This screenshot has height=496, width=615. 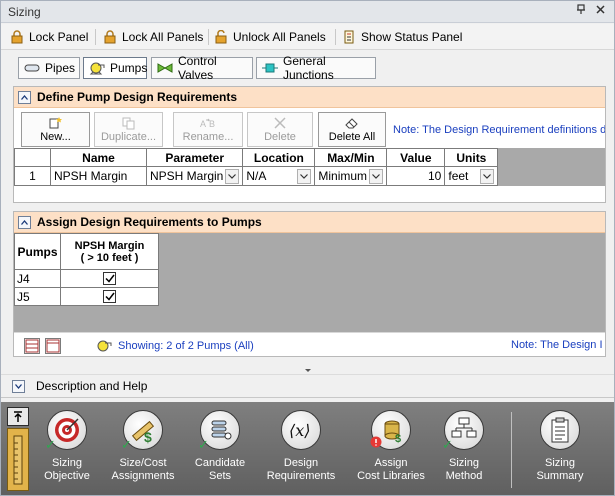 What do you see at coordinates (309, 222) in the screenshot?
I see `assign-panel-header: Assign Design Requirements to Pumps` at bounding box center [309, 222].